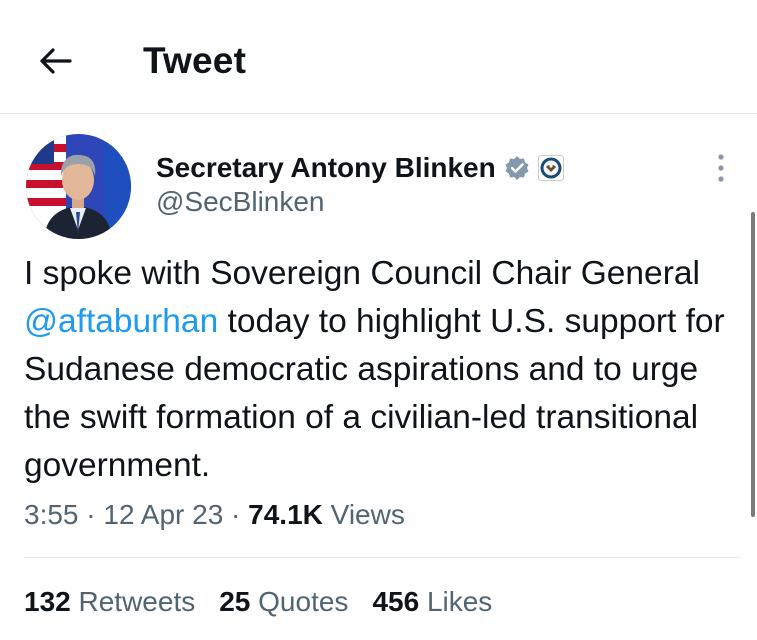 The width and height of the screenshot is (757, 640). Describe the element at coordinates (326, 168) in the screenshot. I see `author-display-name: Secretary Antony Blinken` at that location.